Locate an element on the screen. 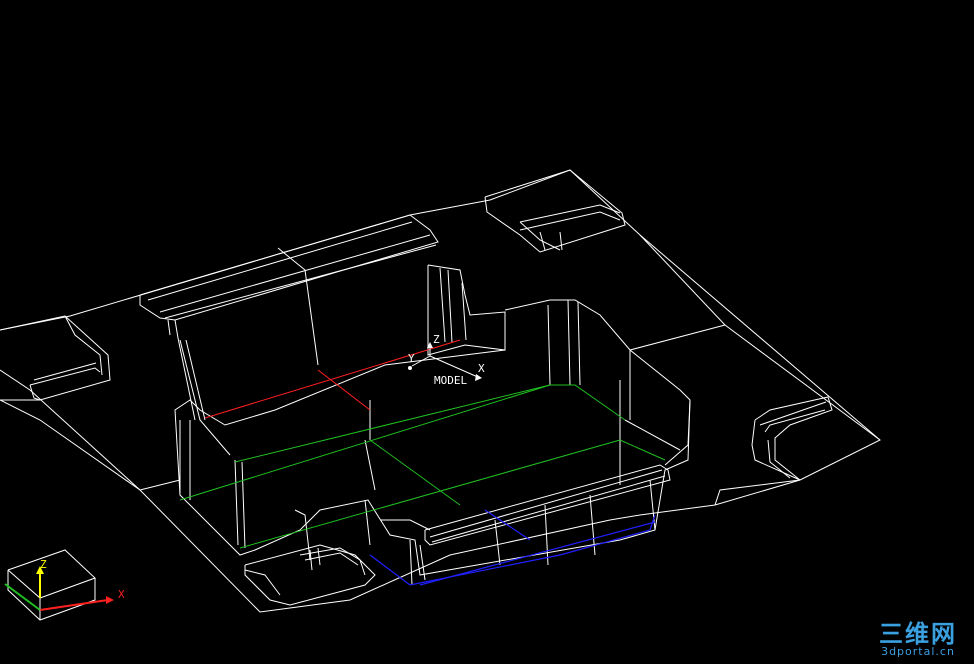  front-lip-wireframe is located at coordinates (525, 525).